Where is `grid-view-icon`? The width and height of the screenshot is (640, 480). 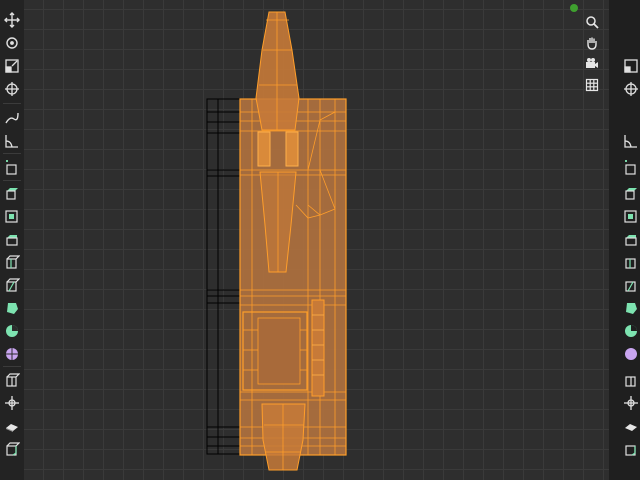
grid-view-icon is located at coordinates (592, 85).